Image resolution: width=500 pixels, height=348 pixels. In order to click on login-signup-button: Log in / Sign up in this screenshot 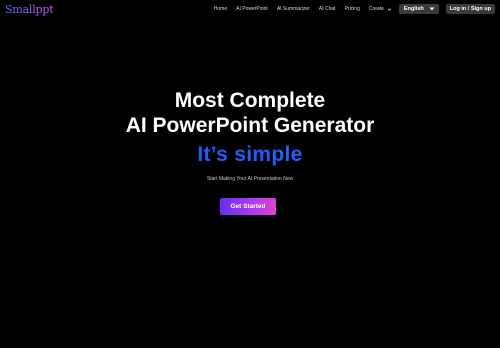, I will do `click(470, 9)`.